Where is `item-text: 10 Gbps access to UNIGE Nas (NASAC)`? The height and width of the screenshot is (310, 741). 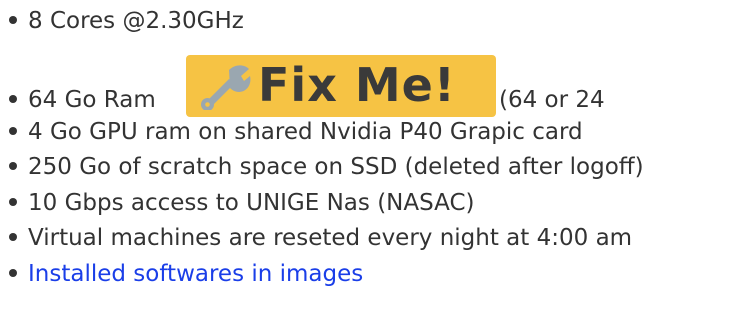
item-text: 10 Gbps access to UNIGE Nas (NASAC) is located at coordinates (251, 203).